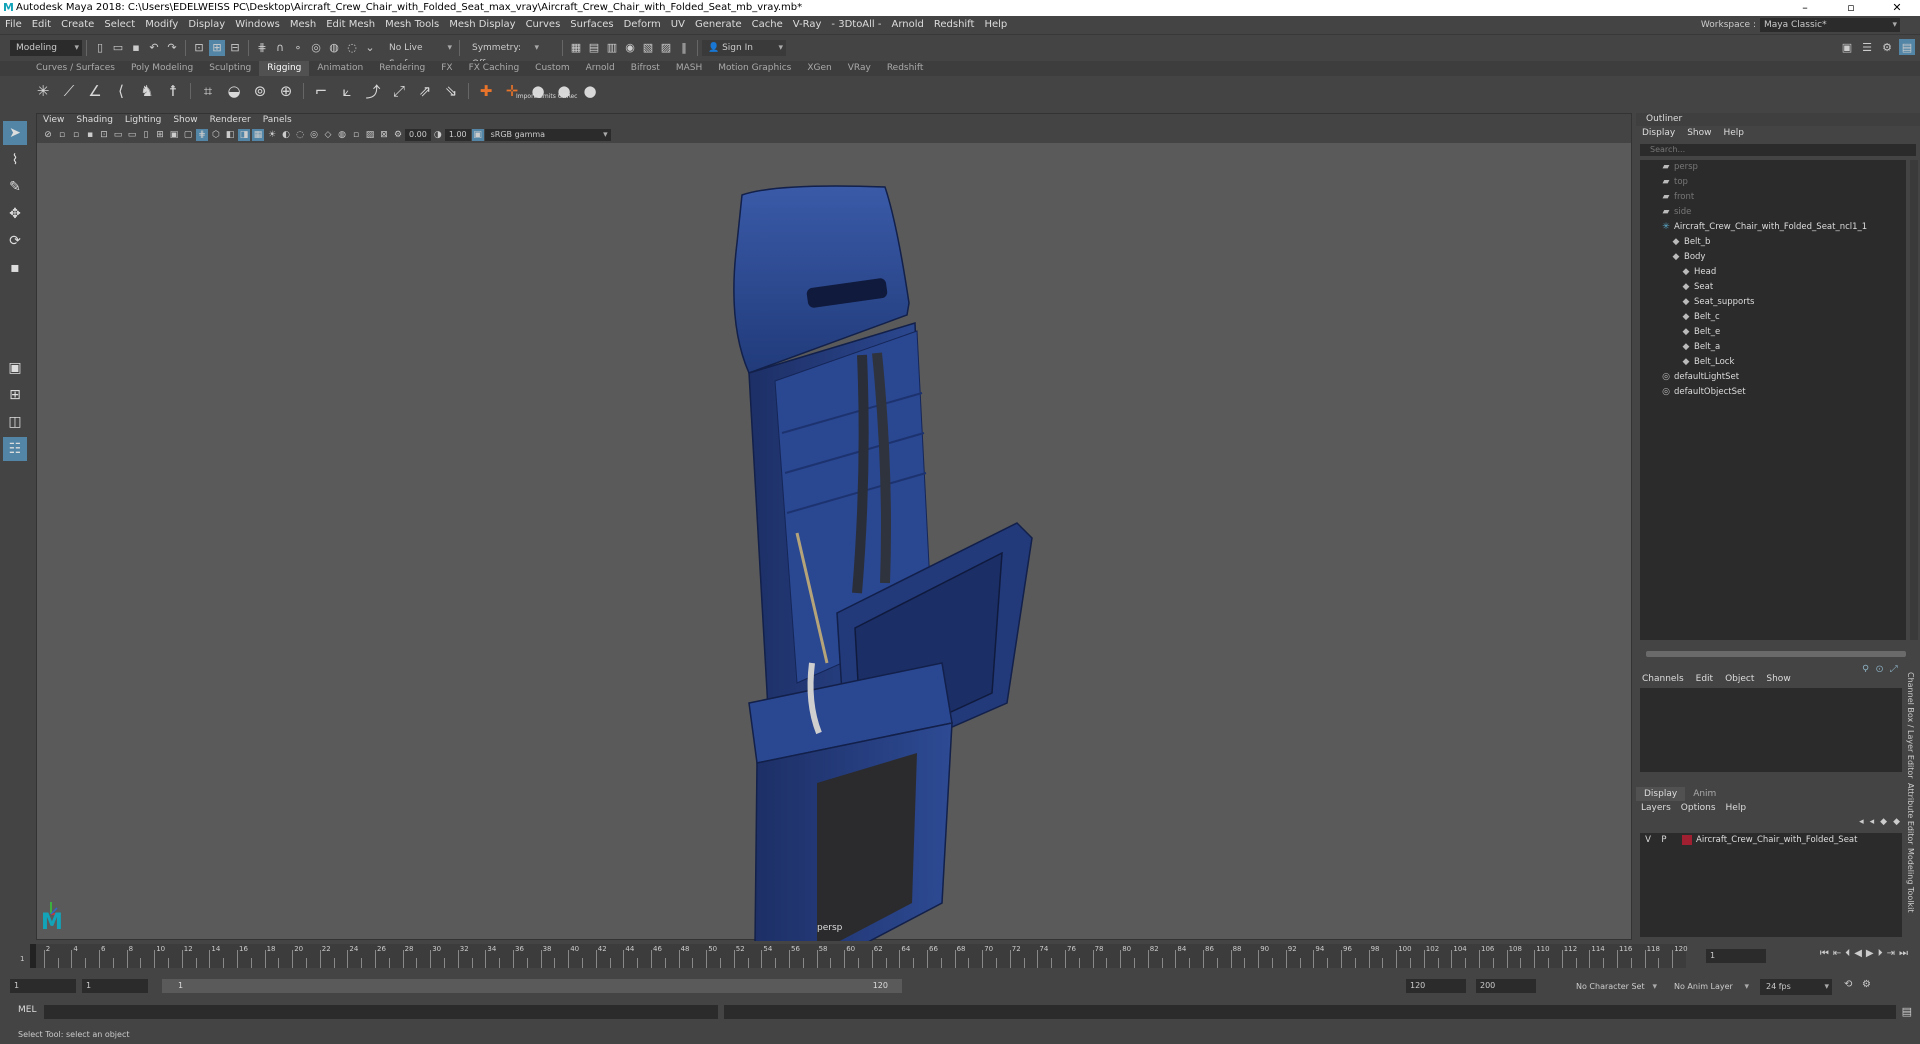 The width and height of the screenshot is (1920, 1044). What do you see at coordinates (446, 68) in the screenshot?
I see `shelf-tab-fx: FX` at bounding box center [446, 68].